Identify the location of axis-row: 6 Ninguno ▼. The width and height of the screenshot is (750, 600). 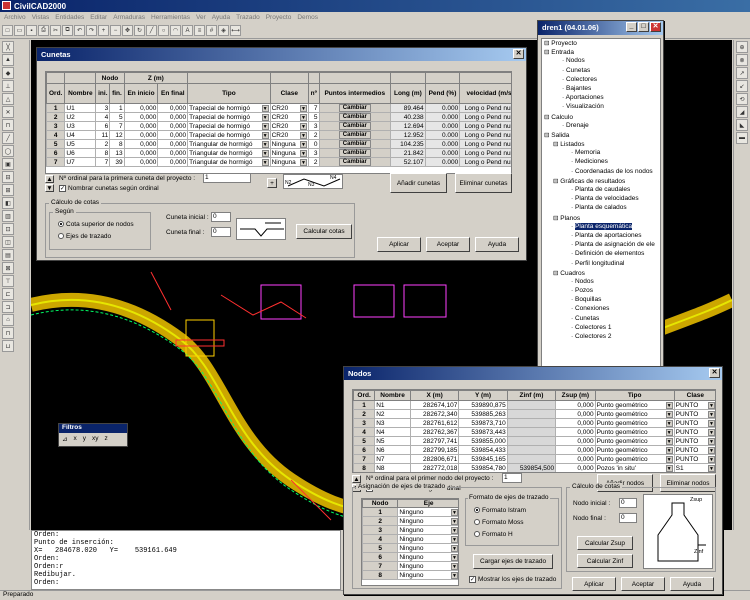
(410, 557).